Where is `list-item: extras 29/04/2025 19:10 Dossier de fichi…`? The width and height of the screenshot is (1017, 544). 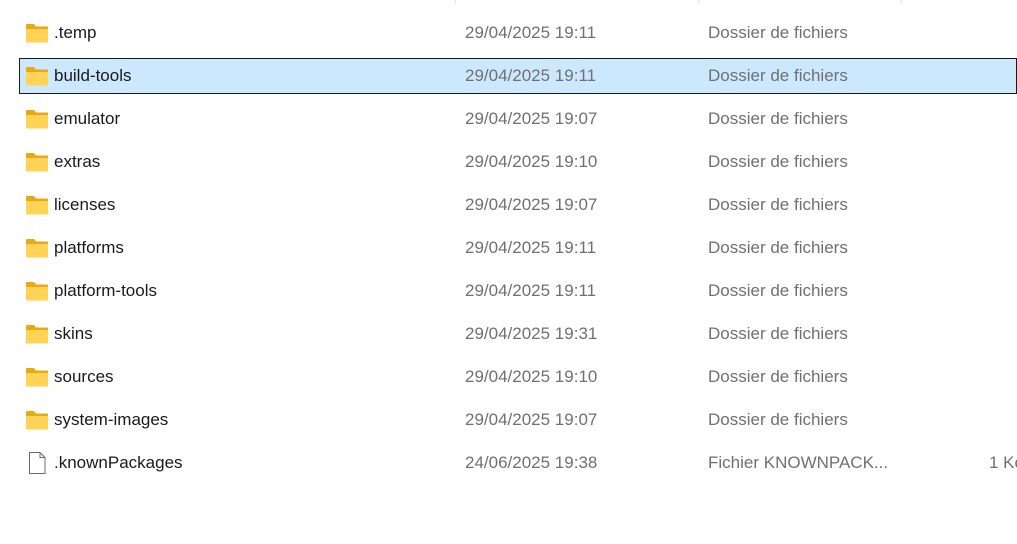
list-item: extras 29/04/2025 19:10 Dossier de fichi… is located at coordinates (518, 162).